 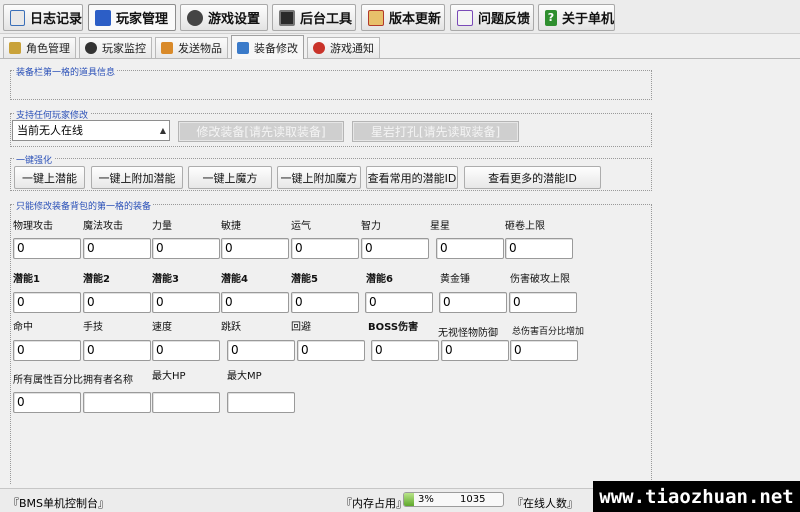 I want to click on tab-game-settings: 游戏设置, so click(x=224, y=17).